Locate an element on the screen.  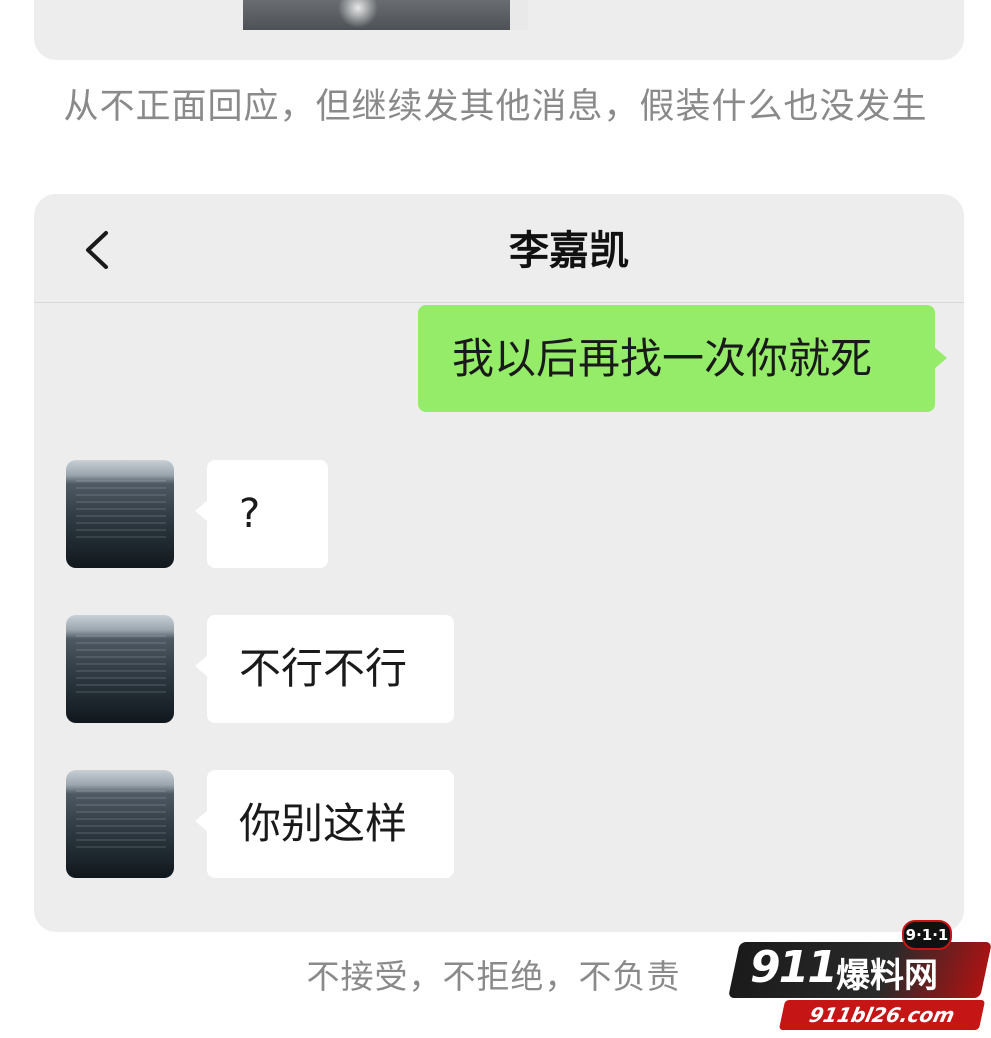
message-bubble-received: 不行不行 is located at coordinates (324, 669).